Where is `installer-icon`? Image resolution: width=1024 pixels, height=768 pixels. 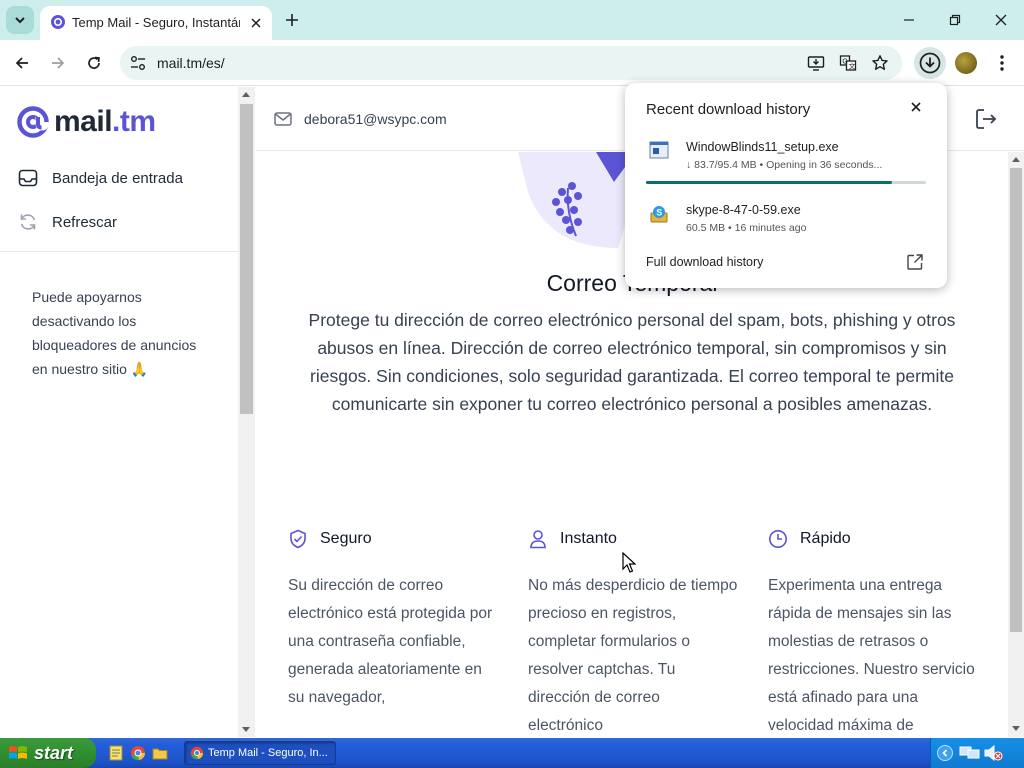 installer-icon is located at coordinates (659, 150).